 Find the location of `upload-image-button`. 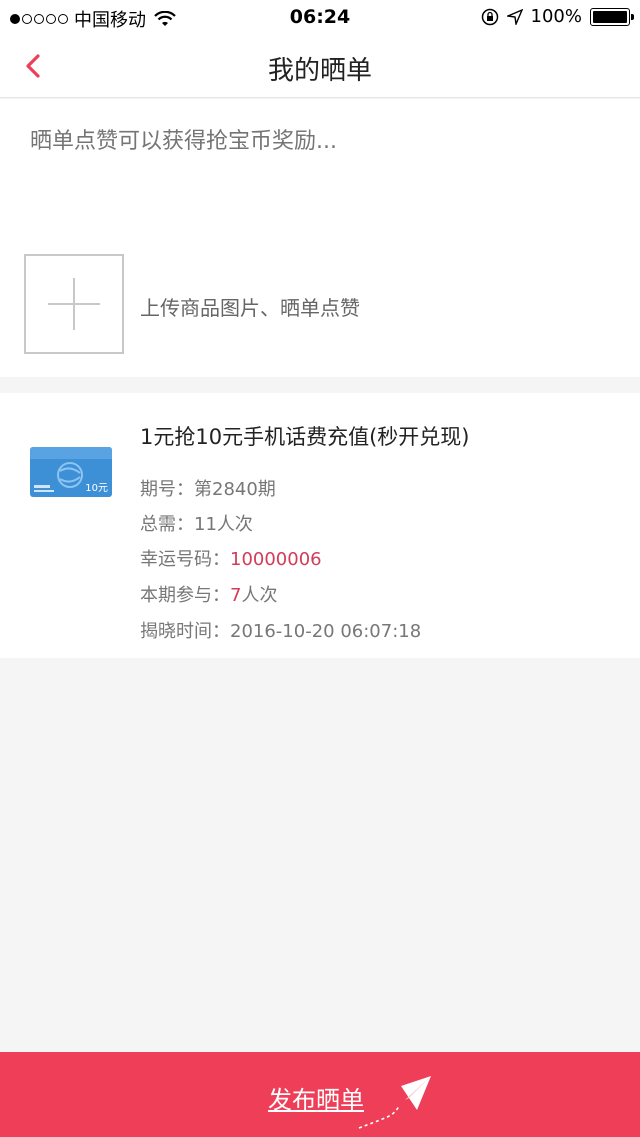

upload-image-button is located at coordinates (74, 304).